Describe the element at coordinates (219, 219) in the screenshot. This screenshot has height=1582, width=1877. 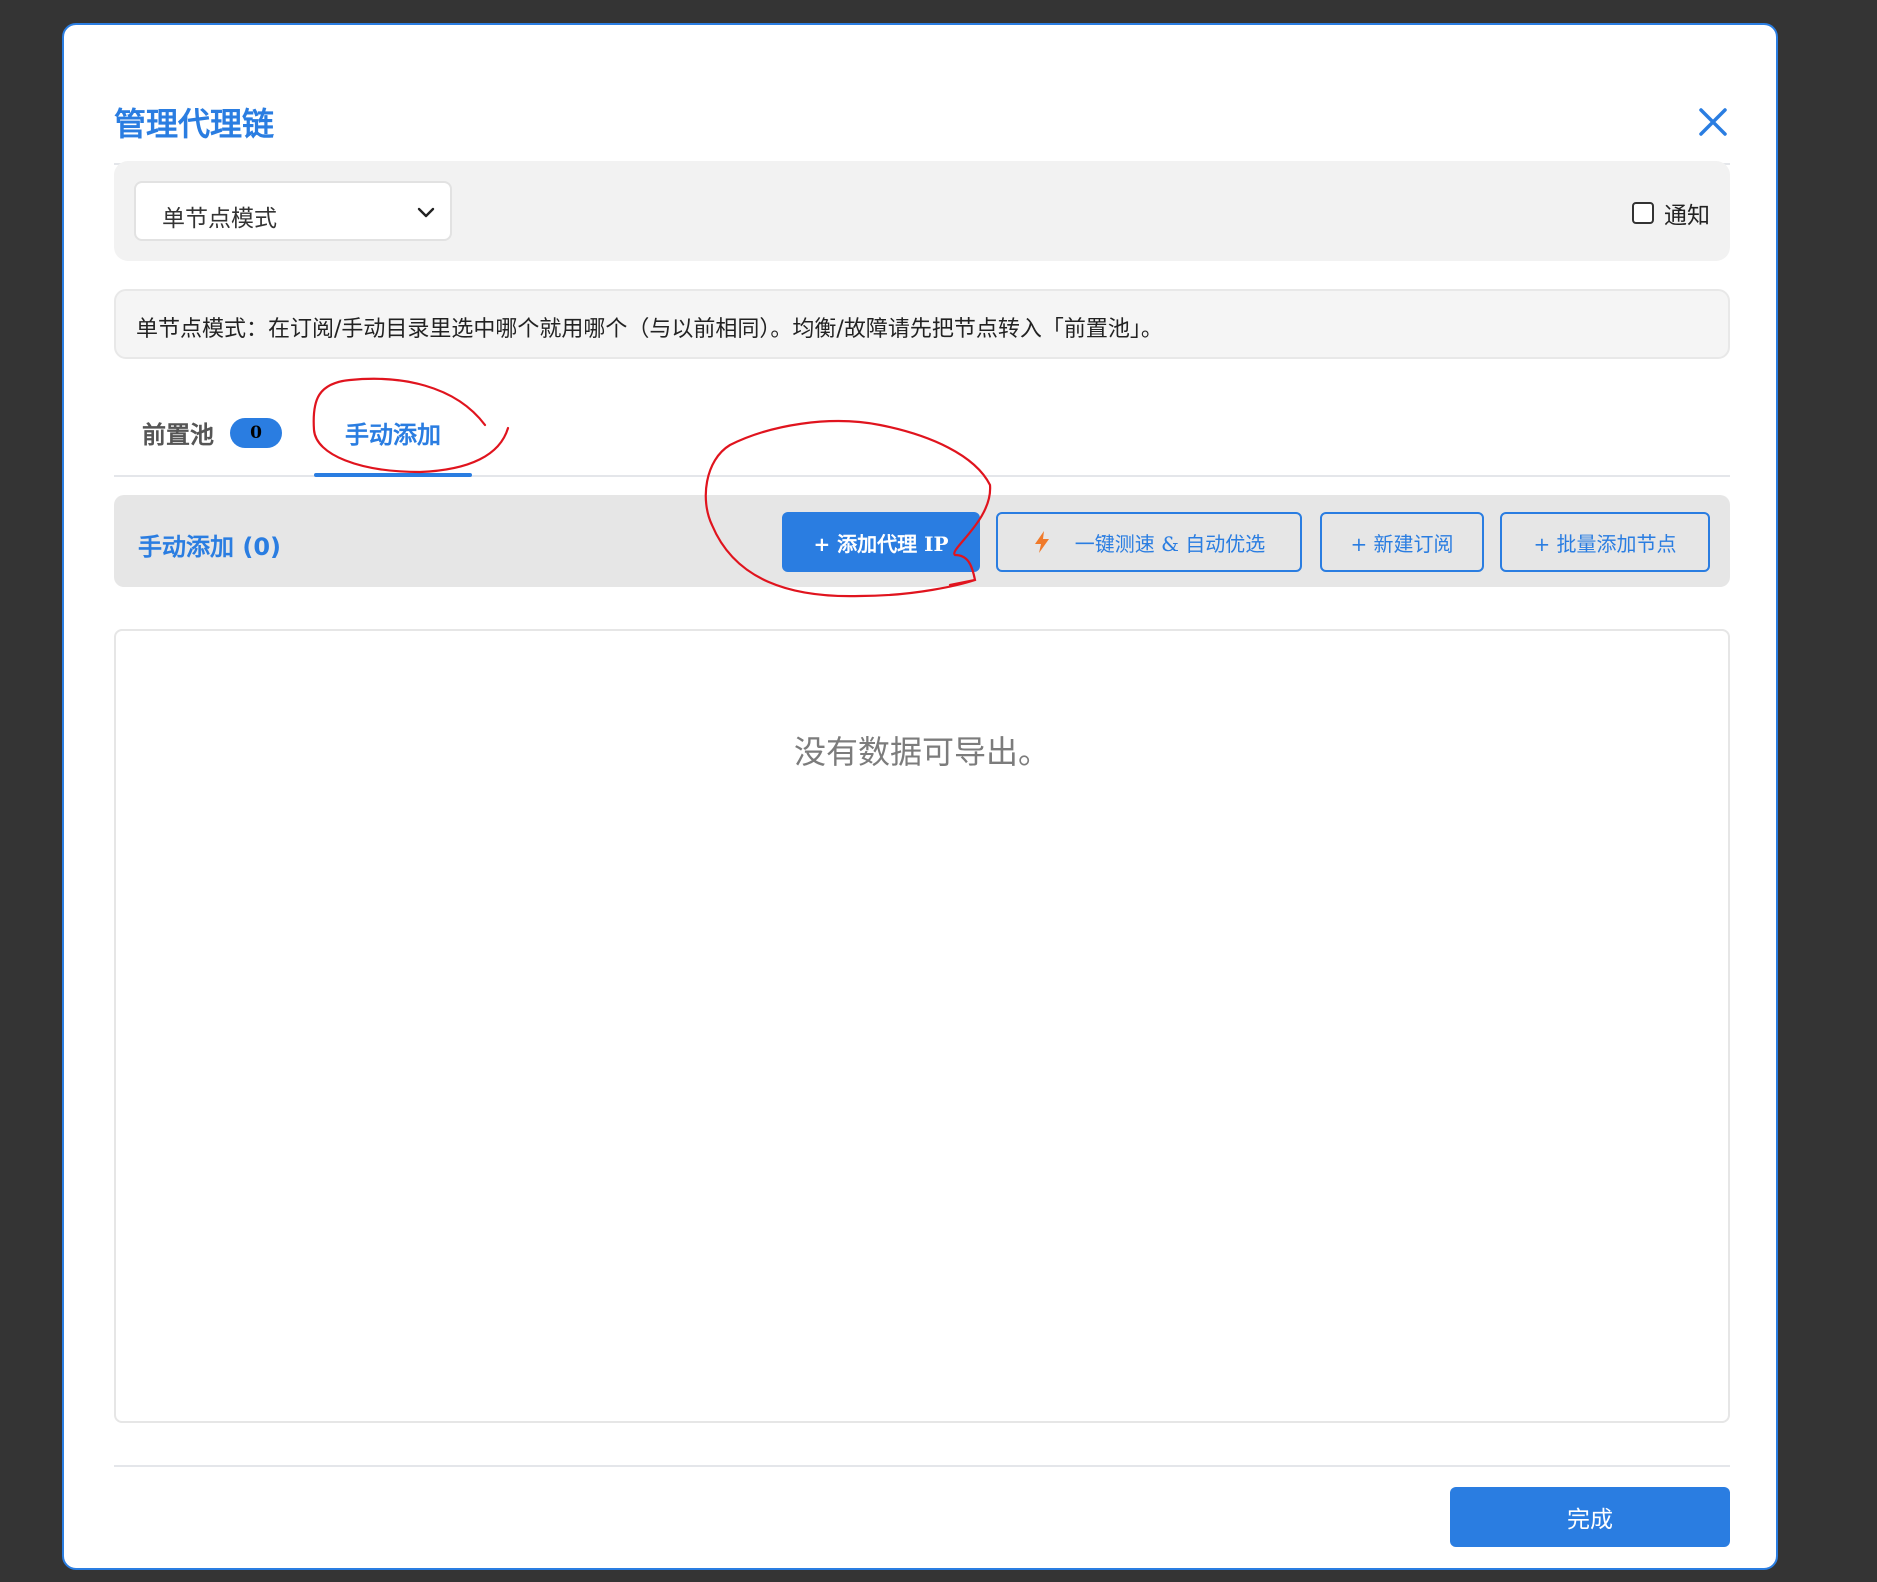
I see `mode-select-value: 单节点模式` at that location.